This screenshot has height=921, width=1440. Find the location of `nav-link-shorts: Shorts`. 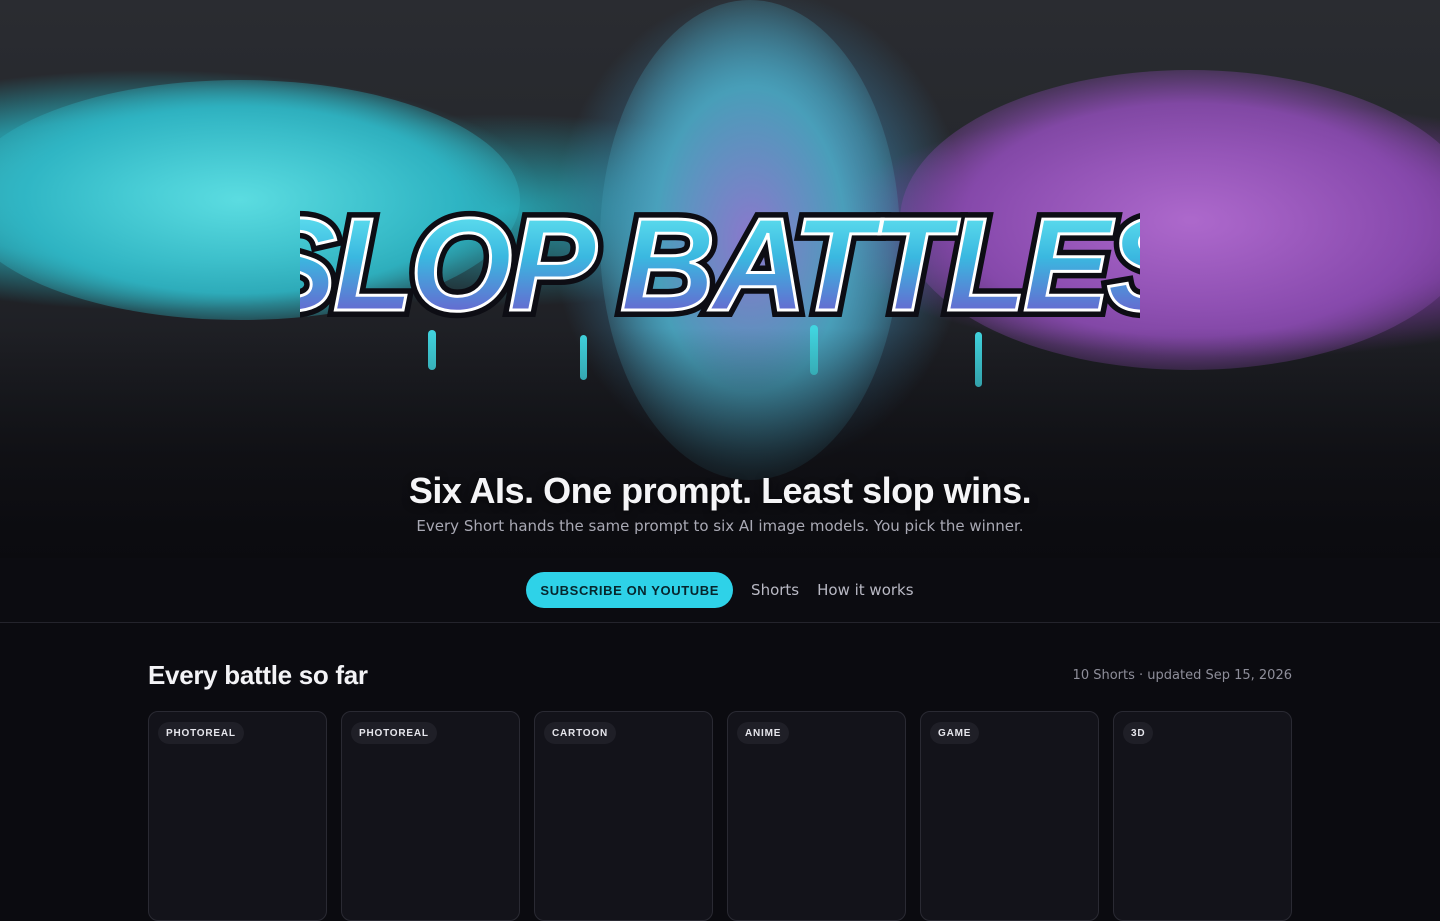

nav-link-shorts: Shorts is located at coordinates (775, 590).